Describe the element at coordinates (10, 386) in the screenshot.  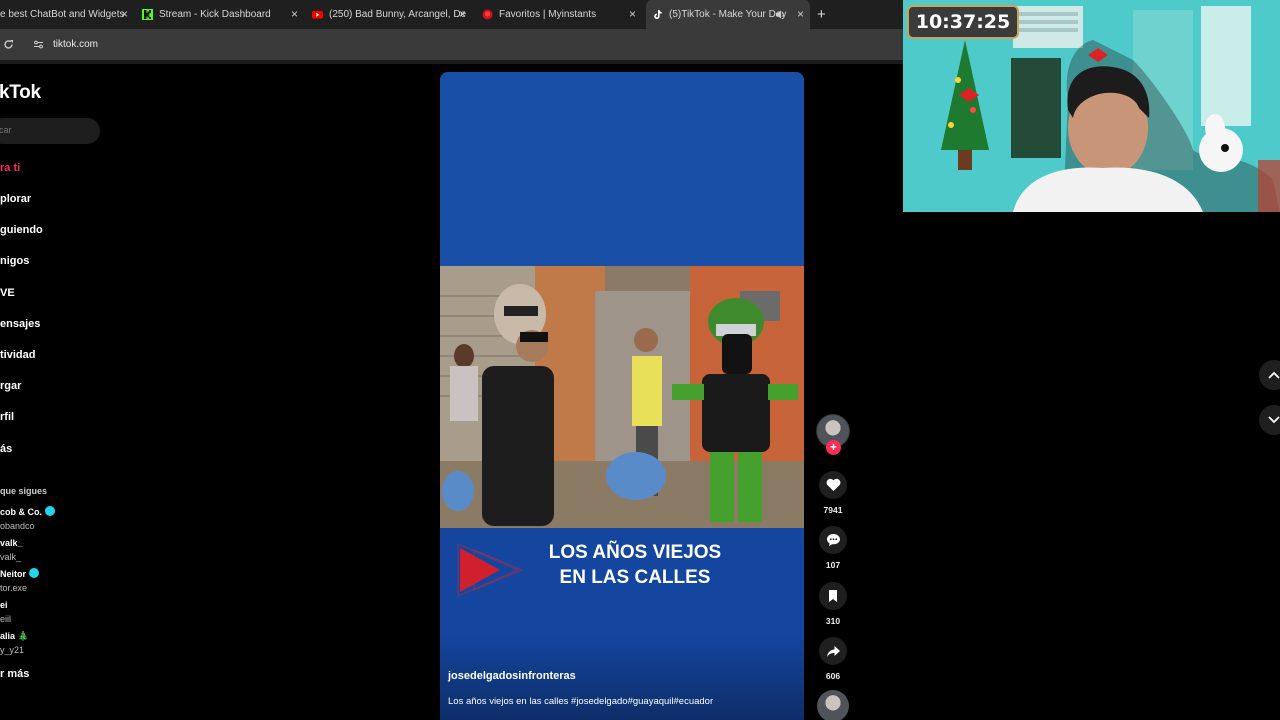
I see `nav-upload: rgar` at that location.